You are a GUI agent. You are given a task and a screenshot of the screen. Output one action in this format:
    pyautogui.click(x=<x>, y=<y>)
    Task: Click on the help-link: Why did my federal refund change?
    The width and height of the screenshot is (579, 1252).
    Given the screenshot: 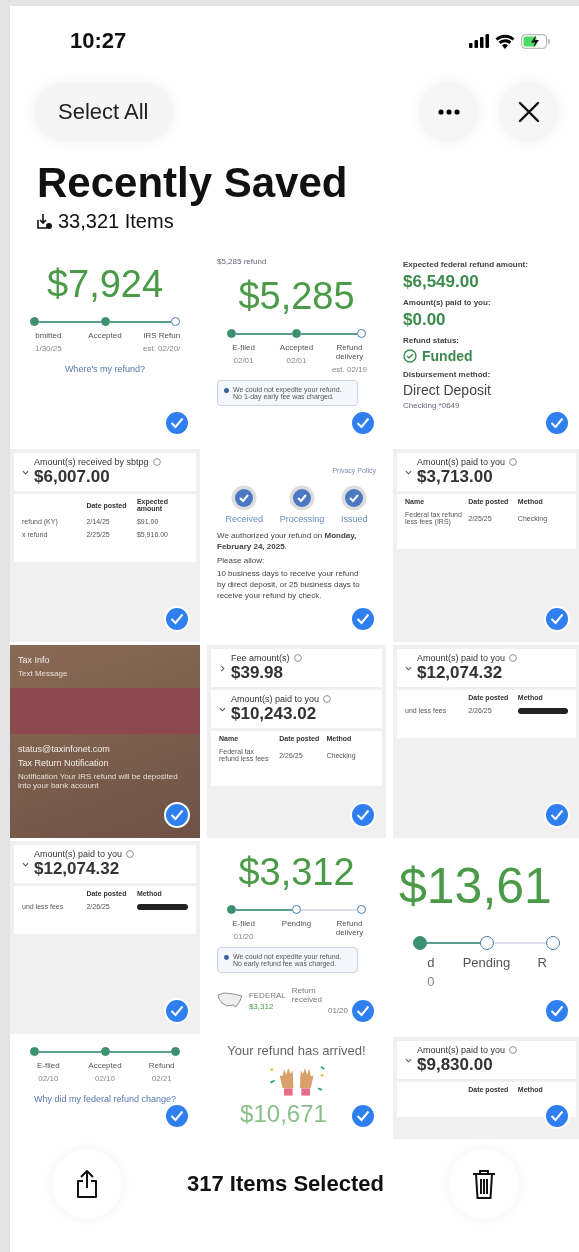 What is the action you would take?
    pyautogui.click(x=105, y=1099)
    